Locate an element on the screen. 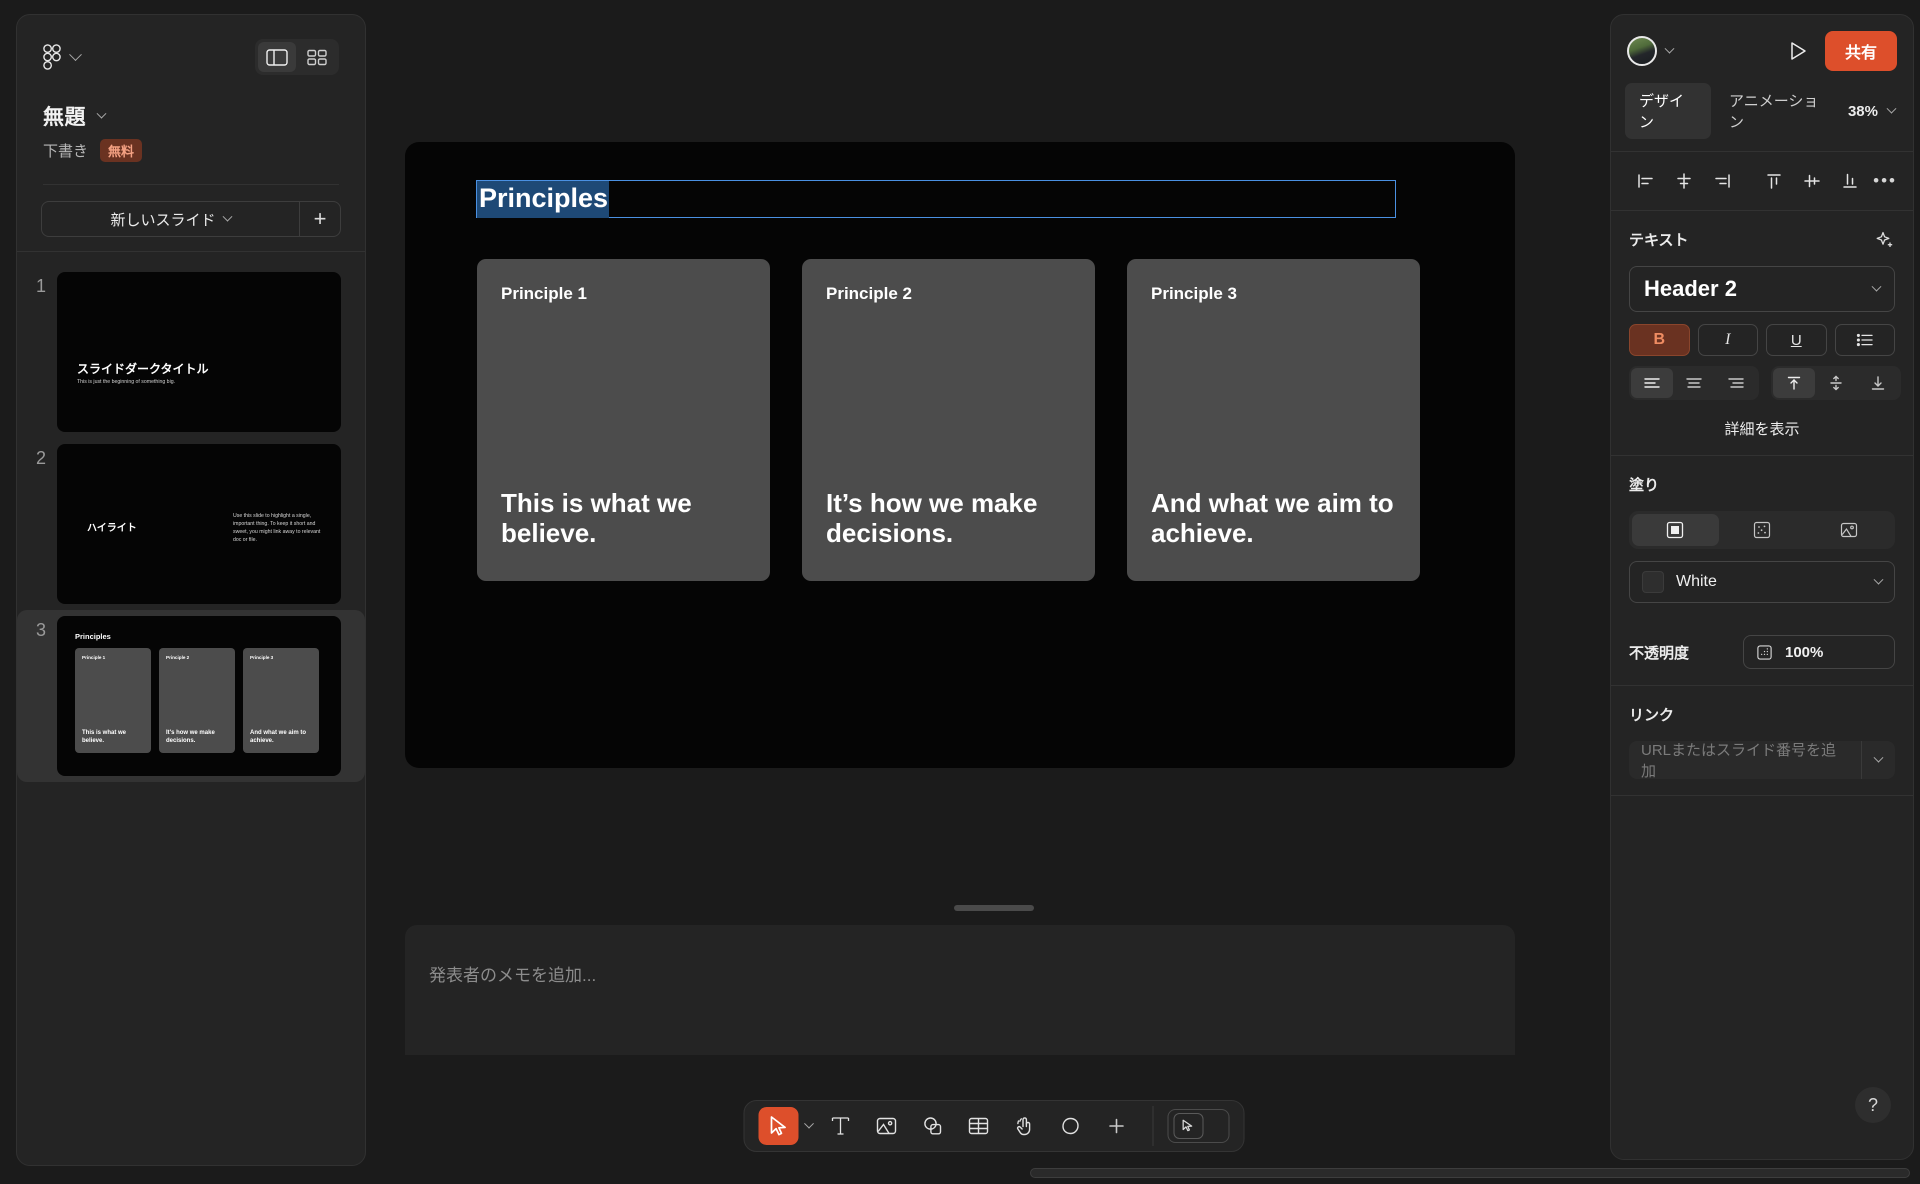 The width and height of the screenshot is (1920, 1184). bold-button: B is located at coordinates (1659, 340).